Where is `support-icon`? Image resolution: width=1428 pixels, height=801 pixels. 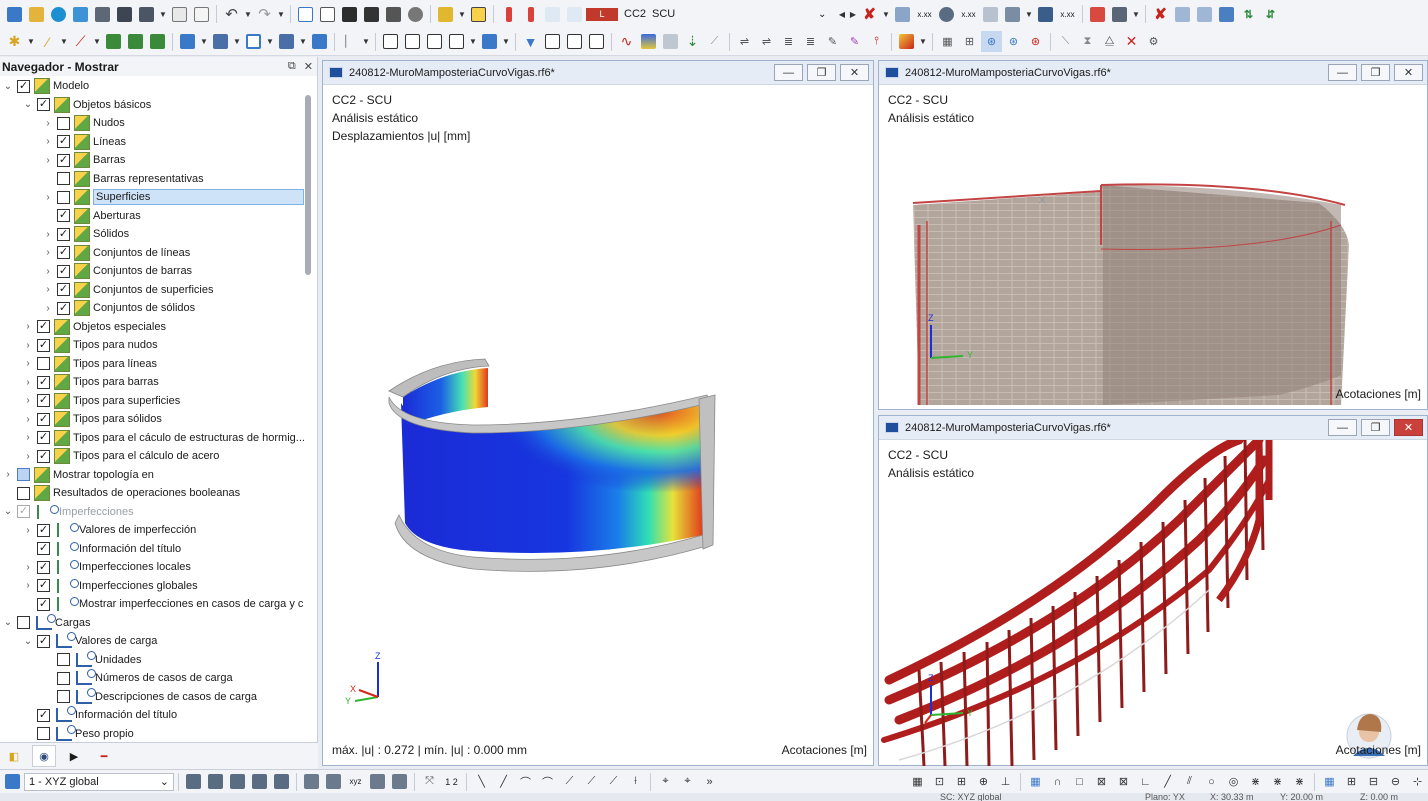 support-icon is located at coordinates (113, 41).